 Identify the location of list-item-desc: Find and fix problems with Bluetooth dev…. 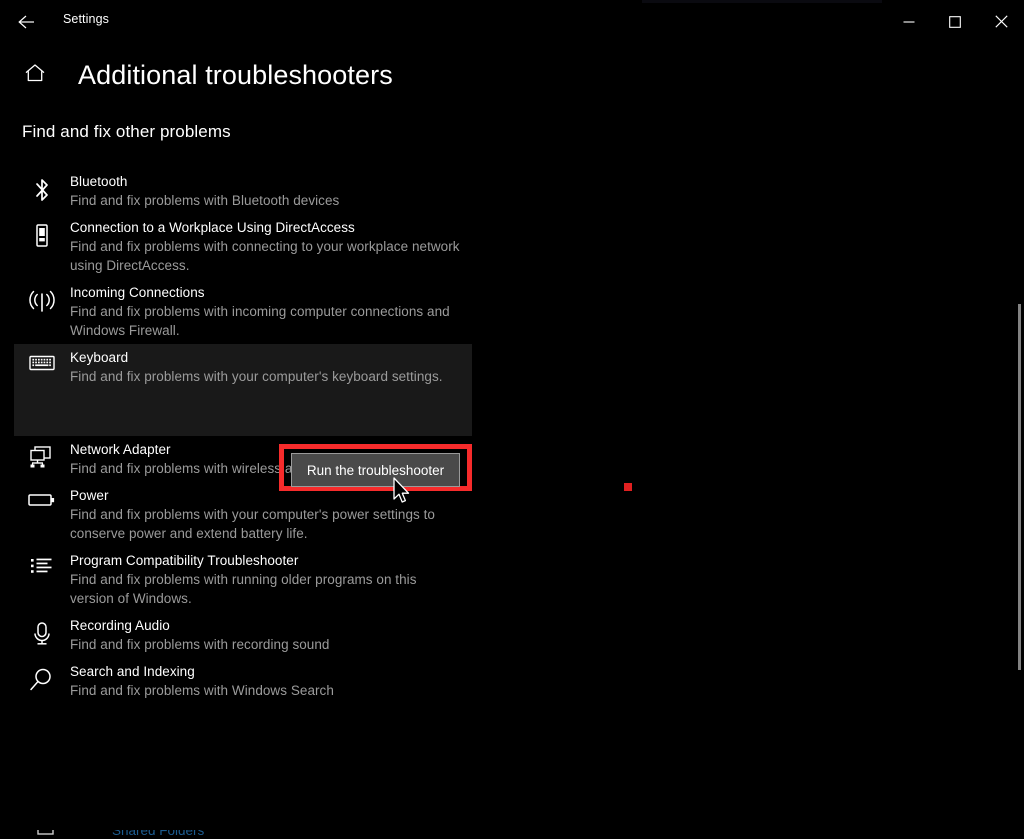
(205, 200).